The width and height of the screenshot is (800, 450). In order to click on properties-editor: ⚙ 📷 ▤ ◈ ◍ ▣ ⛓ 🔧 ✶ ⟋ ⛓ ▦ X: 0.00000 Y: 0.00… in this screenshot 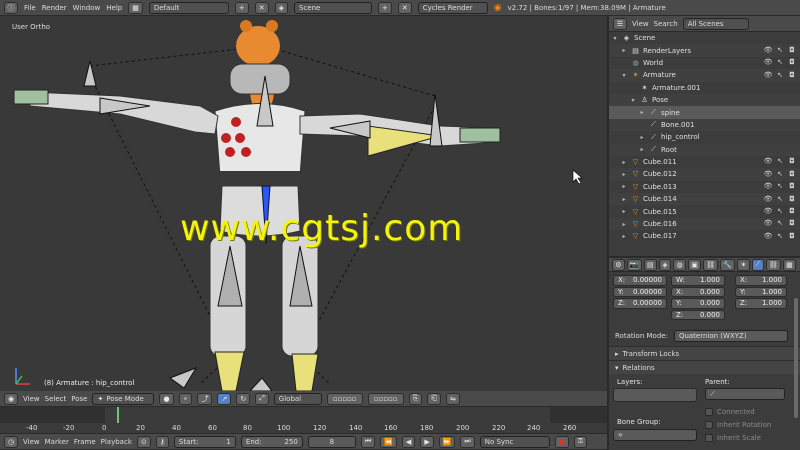, I will do `click(703, 353)`.